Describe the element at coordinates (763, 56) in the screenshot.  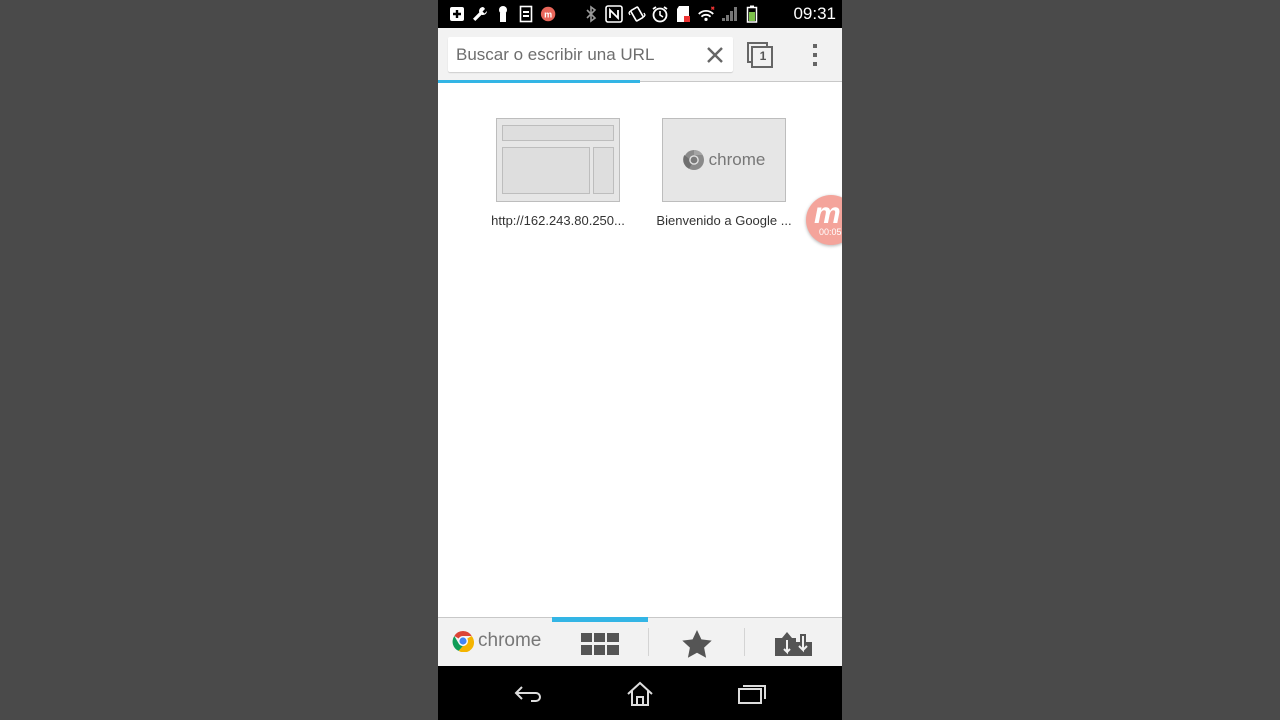
I see `tab-count: 1` at that location.